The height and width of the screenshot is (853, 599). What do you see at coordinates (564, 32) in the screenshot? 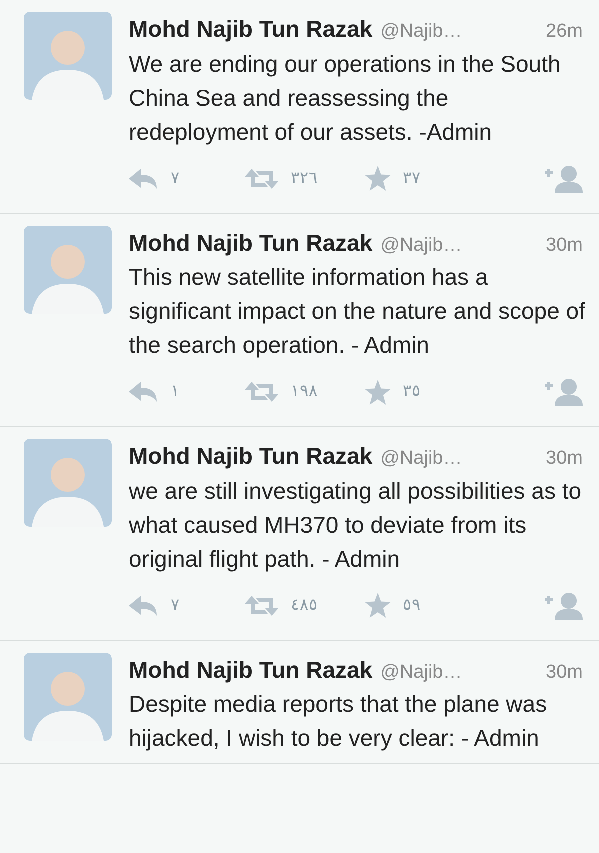
I see `tweet-time: 26m` at bounding box center [564, 32].